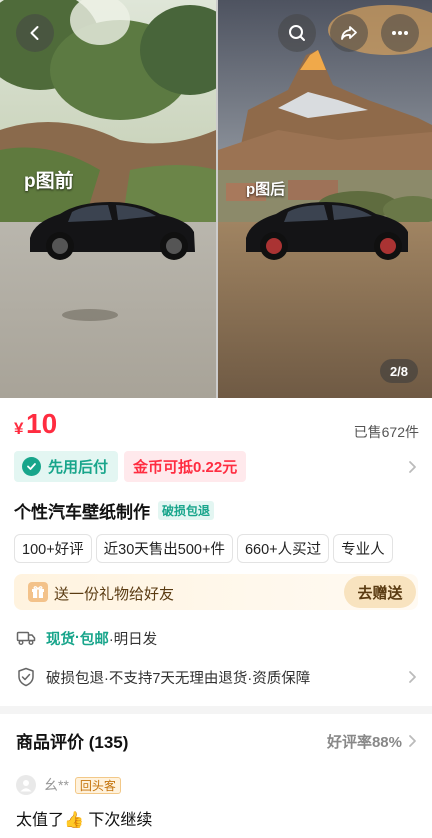 Image resolution: width=432 pixels, height=838 pixels. Describe the element at coordinates (53, 548) in the screenshot. I see `chip-good-reviews: 100+好评` at that location.